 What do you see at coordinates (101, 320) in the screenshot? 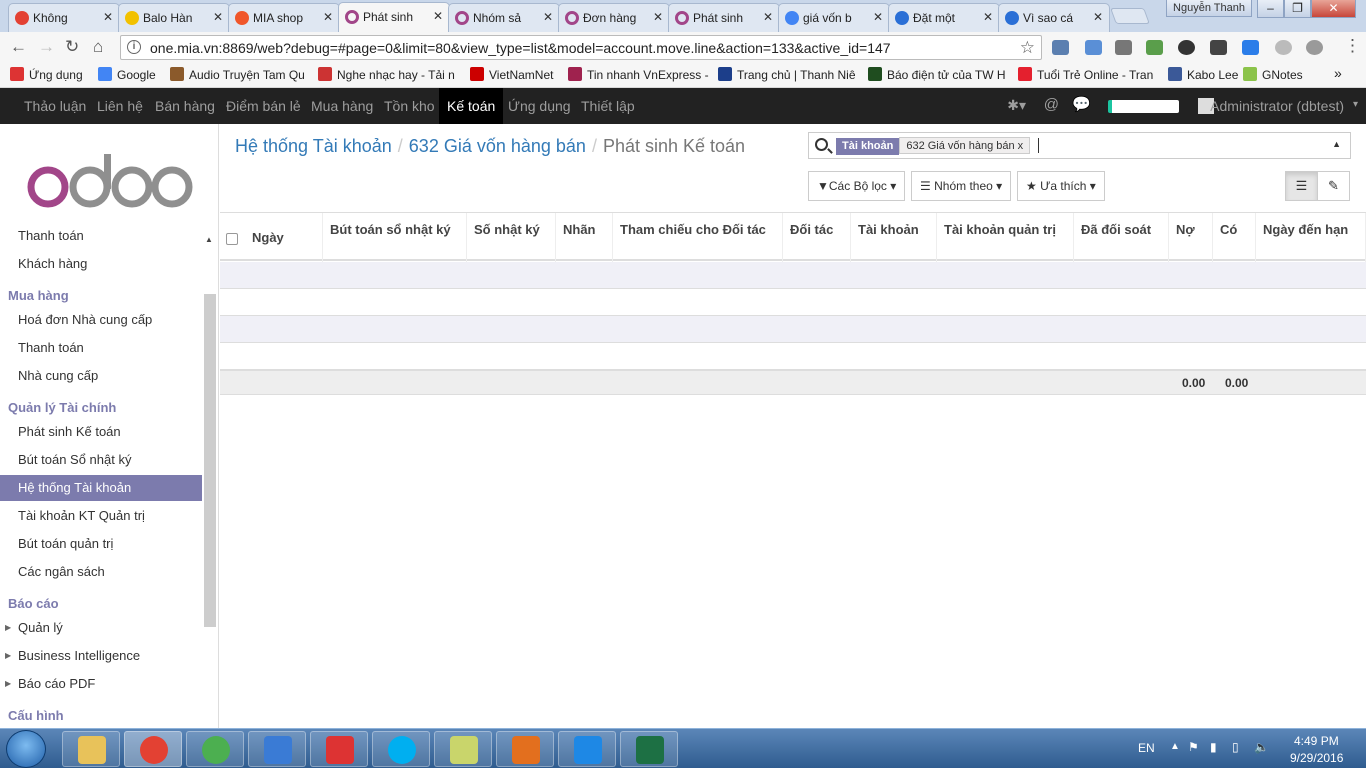
I see `sidebar-item: Hoá đơn Nhà cung cấp` at bounding box center [101, 320].